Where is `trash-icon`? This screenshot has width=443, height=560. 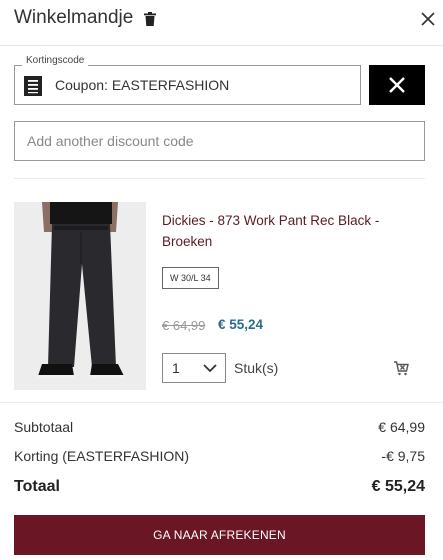
trash-icon is located at coordinates (150, 19).